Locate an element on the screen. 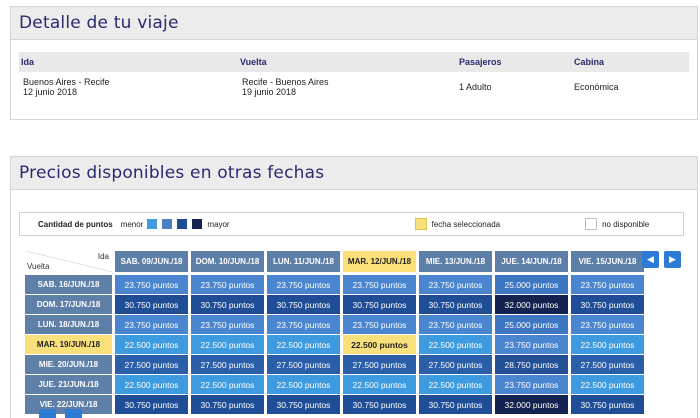 This screenshot has width=700, height=418. trip-detail-title: Detalle de tu viaje is located at coordinates (99, 23).